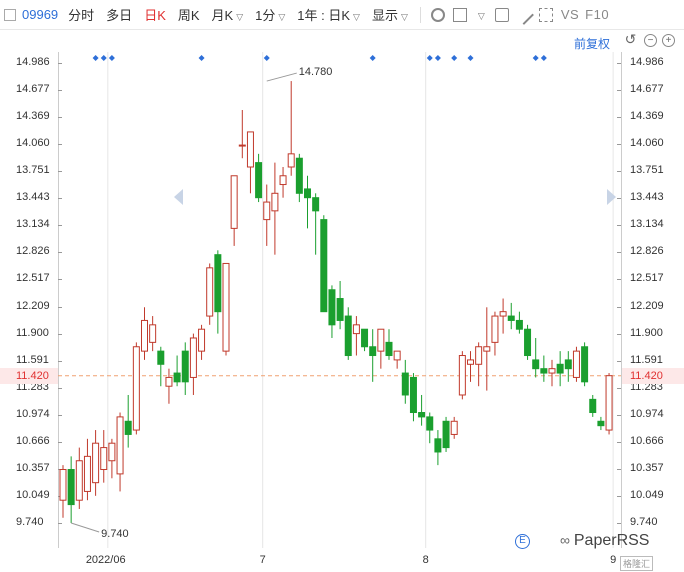  Describe the element at coordinates (178, 197) in the screenshot. I see `scroll-left-icon` at that location.